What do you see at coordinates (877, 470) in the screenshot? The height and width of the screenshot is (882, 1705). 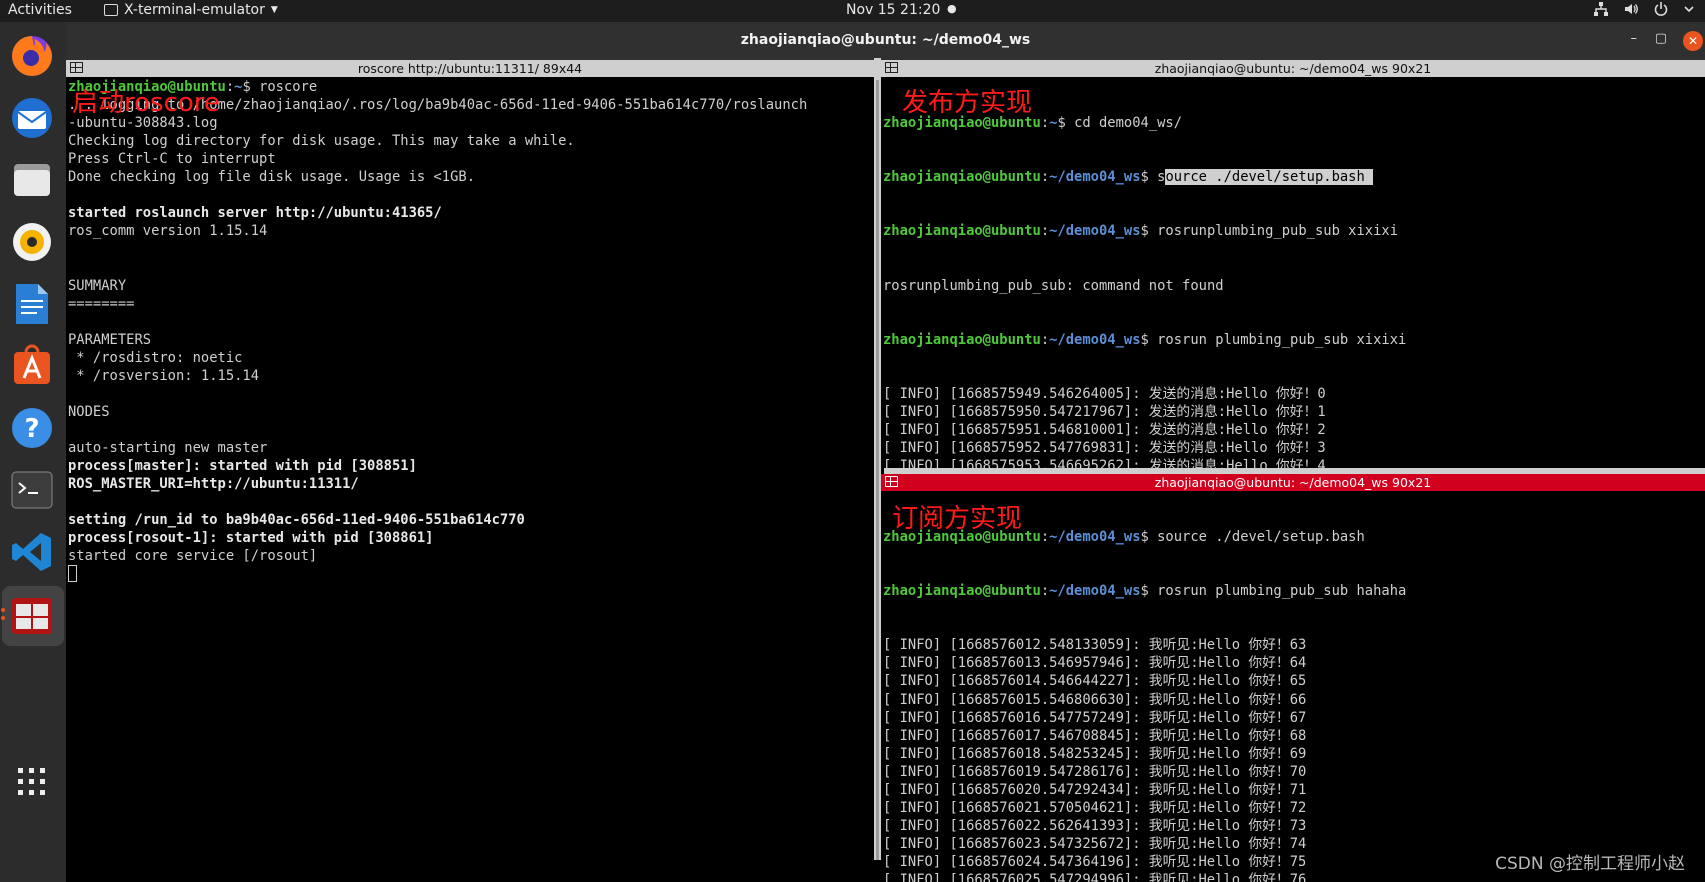 I see `left-pane-scrollbar` at bounding box center [877, 470].